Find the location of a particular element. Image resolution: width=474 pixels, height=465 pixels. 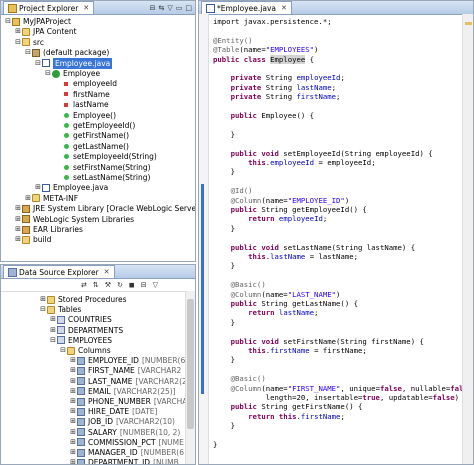

code-token: { is located at coordinates (310, 59).